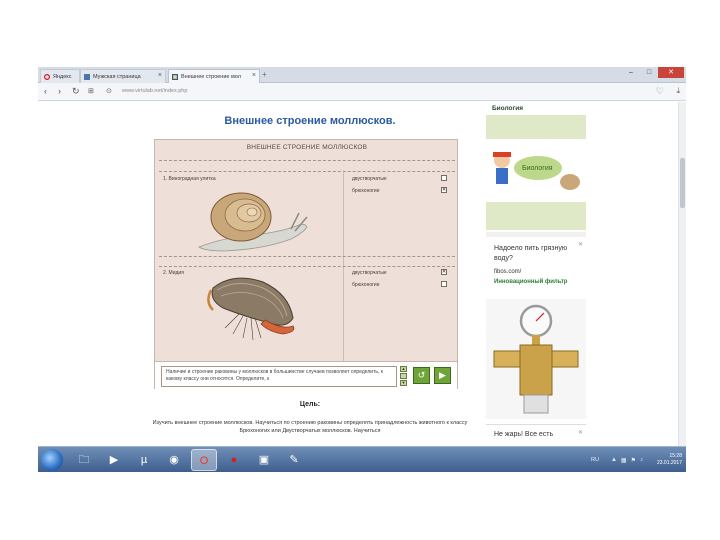  I want to click on security-icon: ⊙, so click(109, 91).